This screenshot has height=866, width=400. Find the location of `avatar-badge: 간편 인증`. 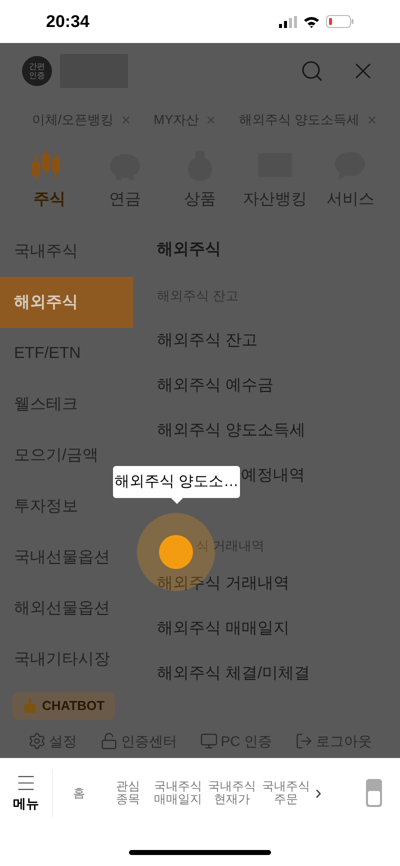

avatar-badge: 간편 인증 is located at coordinates (37, 71).